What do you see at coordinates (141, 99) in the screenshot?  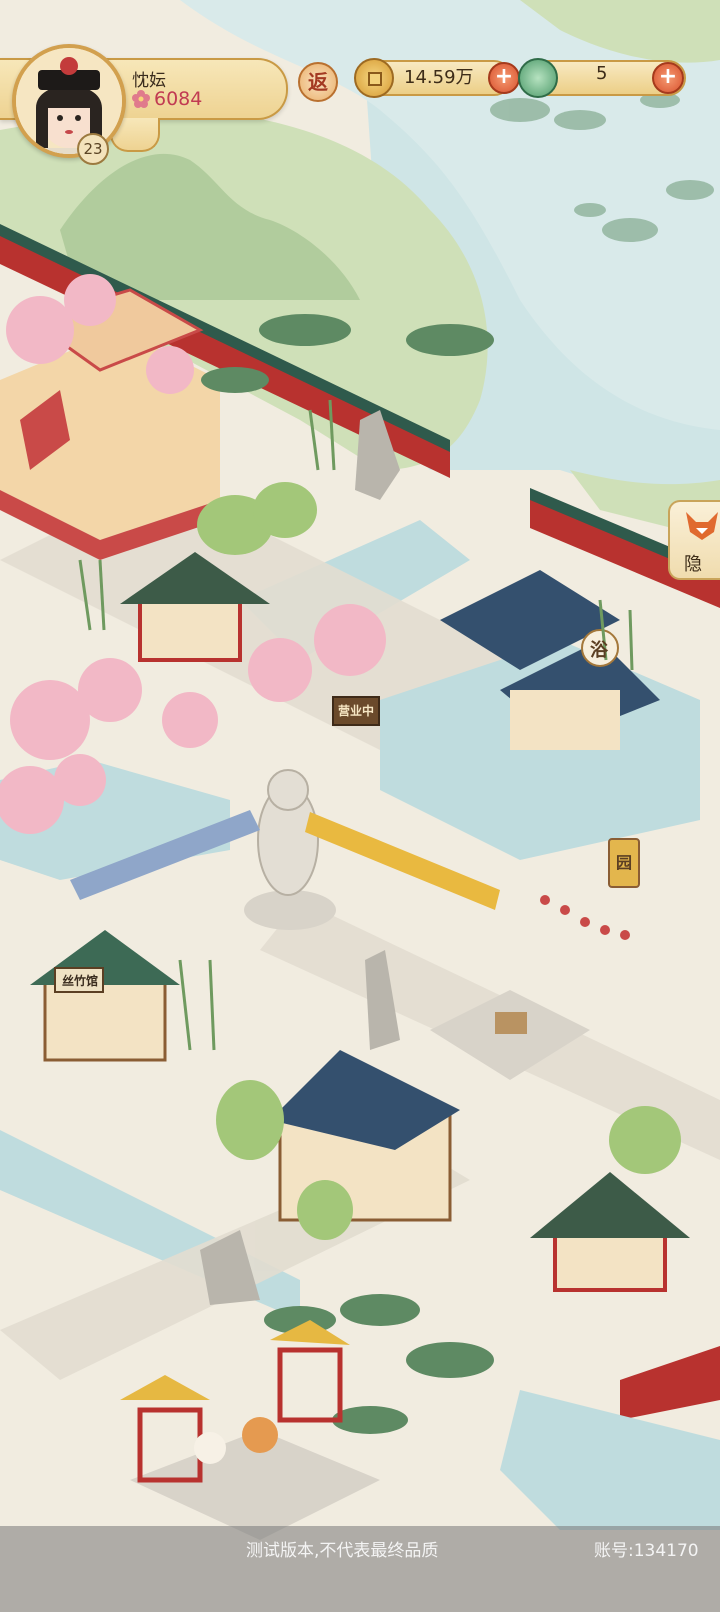 I see `flower-icon` at bounding box center [141, 99].